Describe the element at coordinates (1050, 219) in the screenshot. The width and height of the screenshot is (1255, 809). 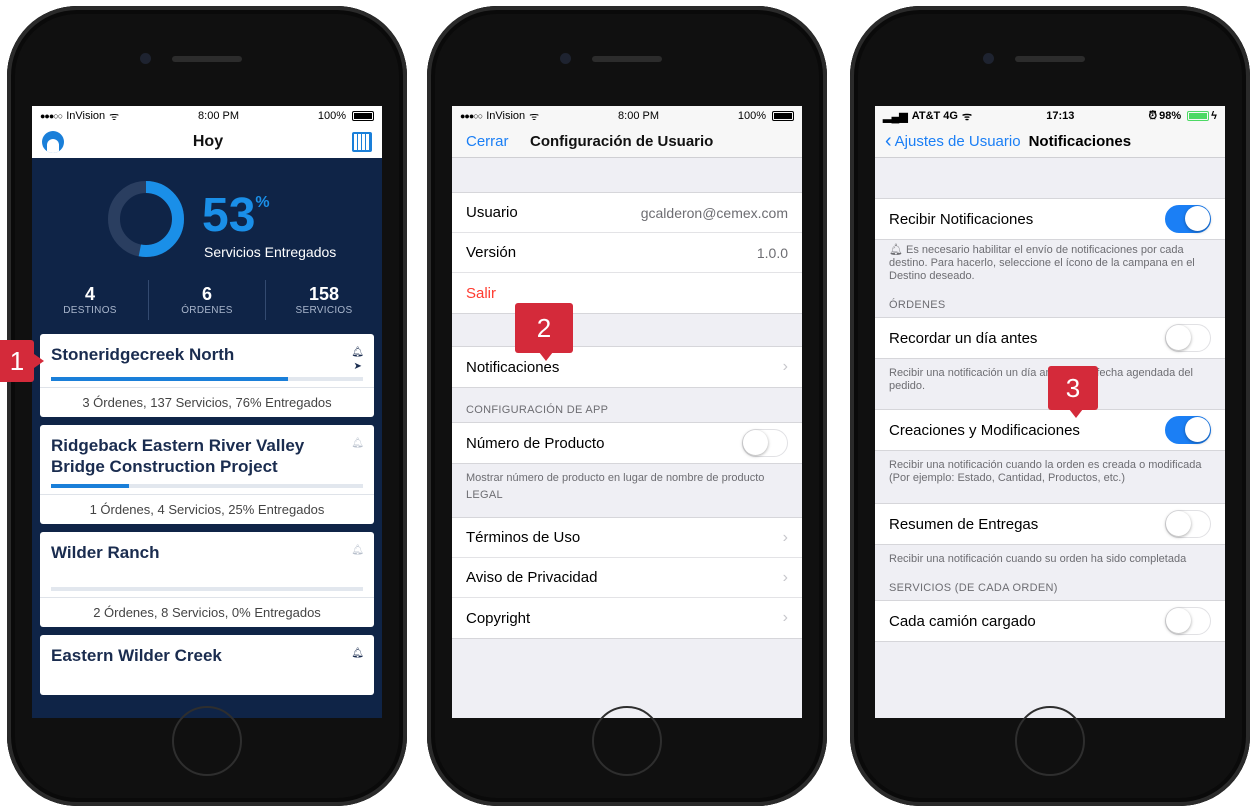
I see `receive-group: Recibir Notificaciones` at that location.